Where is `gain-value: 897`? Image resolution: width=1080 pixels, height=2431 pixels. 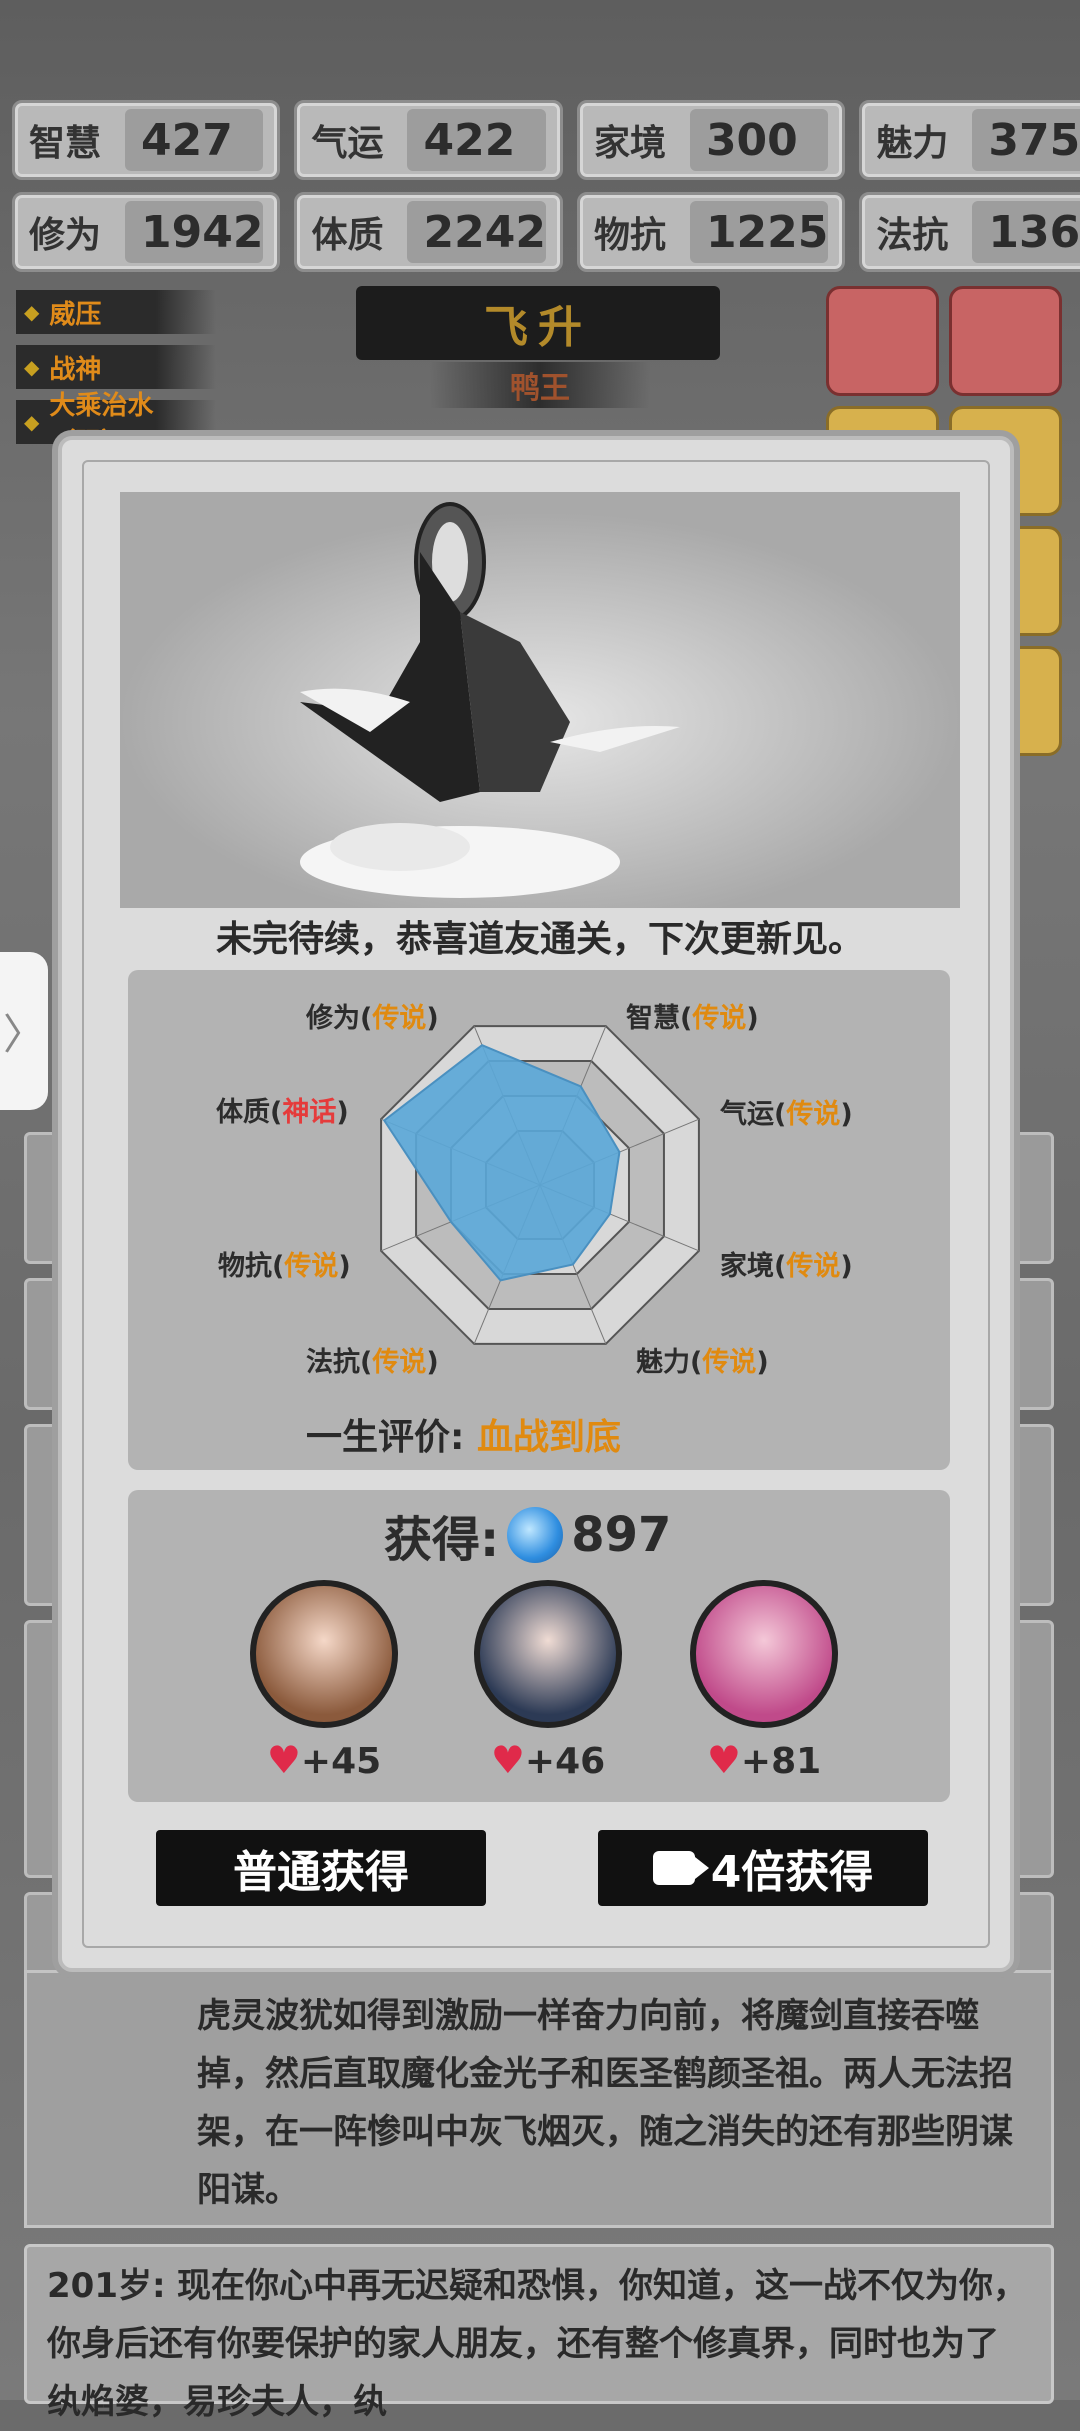
gain-value: 897 is located at coordinates (621, 1535).